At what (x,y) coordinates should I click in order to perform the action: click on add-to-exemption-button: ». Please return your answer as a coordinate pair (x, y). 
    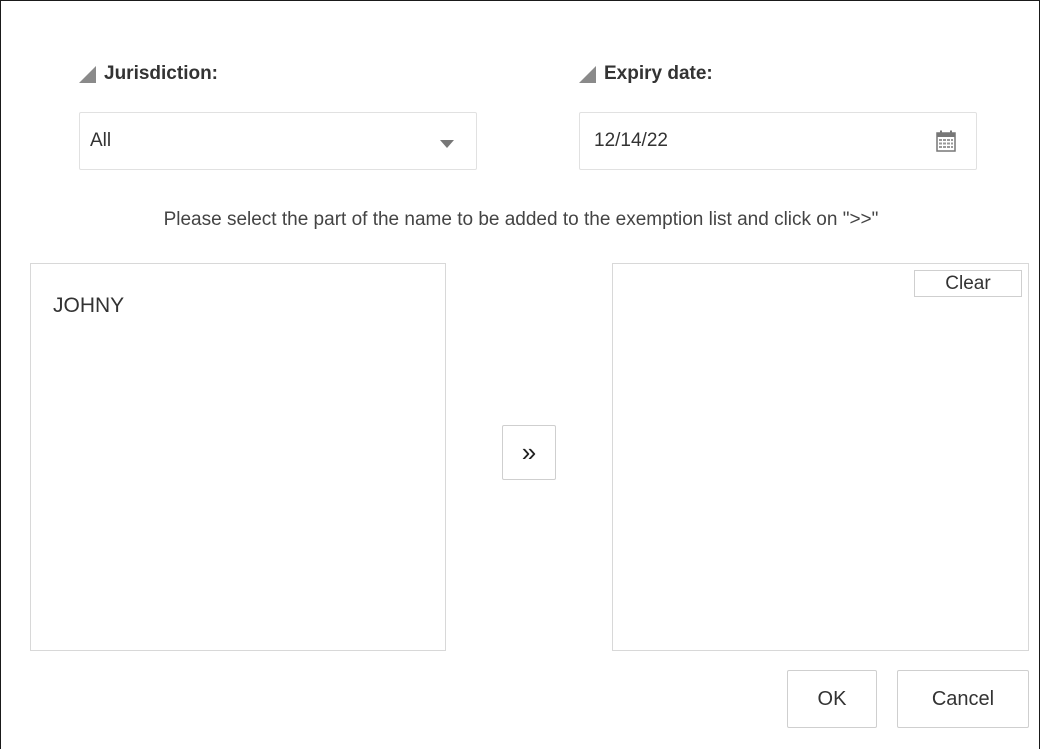
    Looking at the image, I should click on (529, 452).